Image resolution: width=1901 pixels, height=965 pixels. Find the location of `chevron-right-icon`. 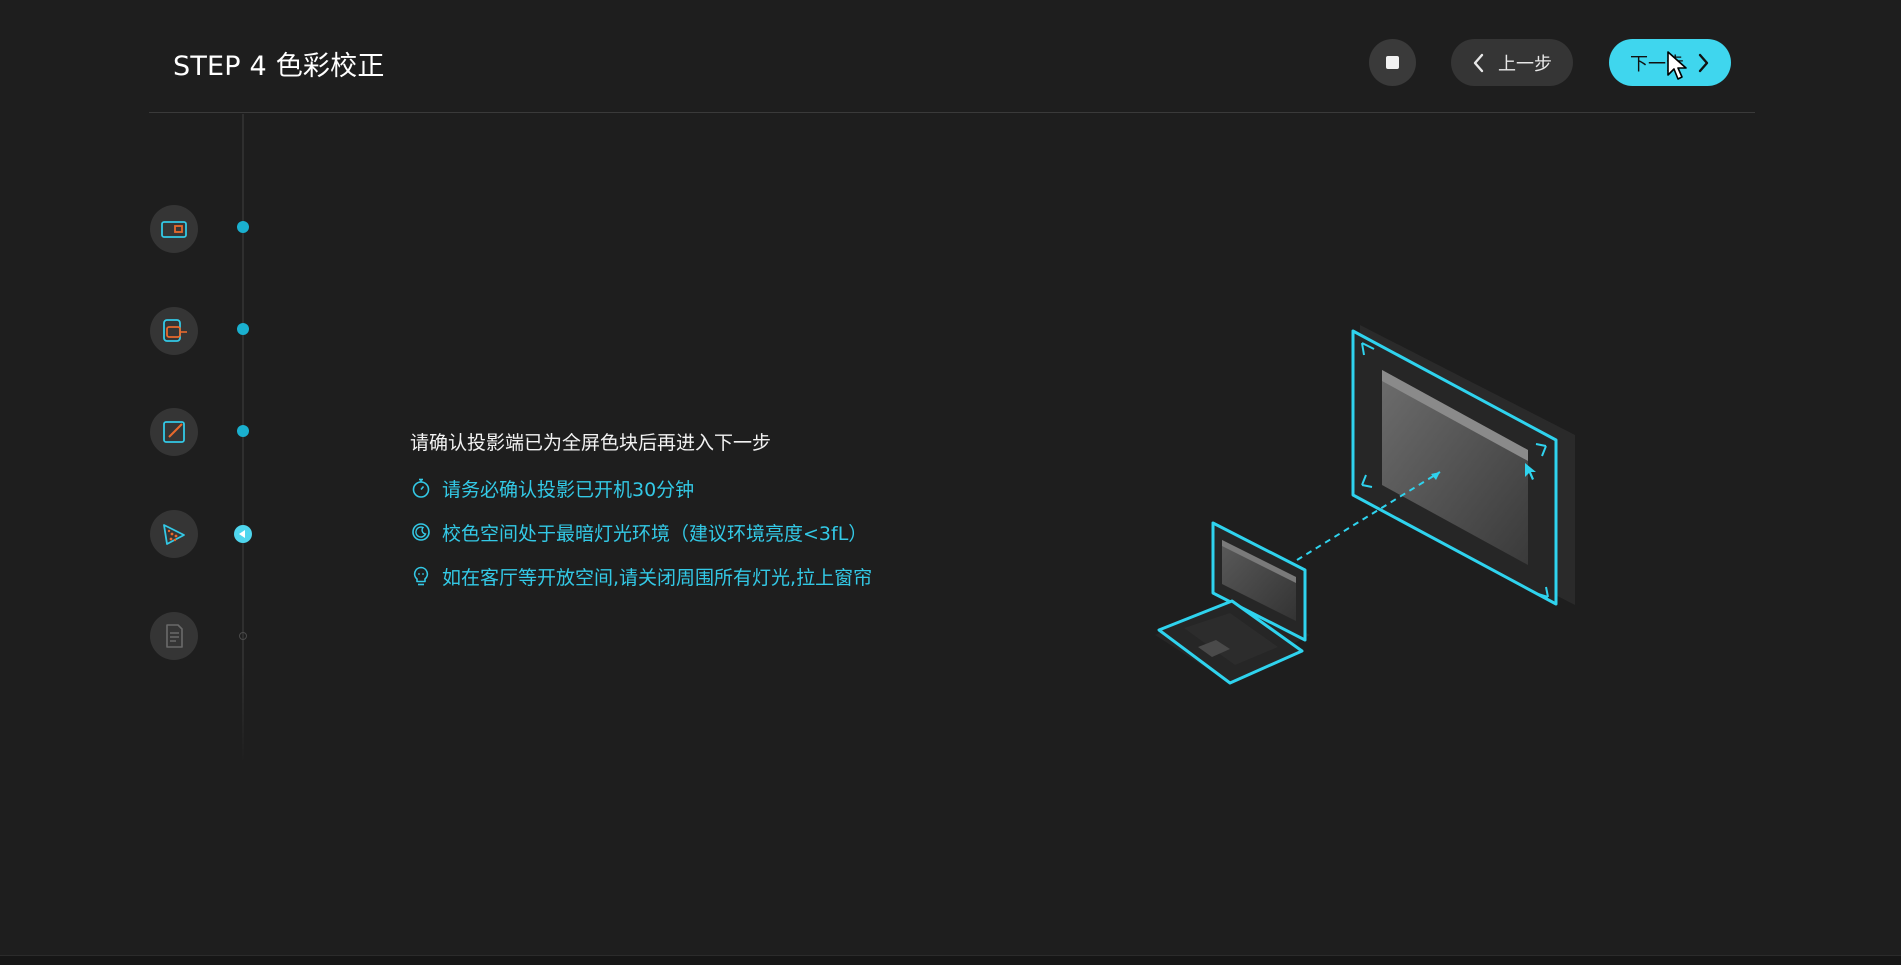

chevron-right-icon is located at coordinates (1703, 62).